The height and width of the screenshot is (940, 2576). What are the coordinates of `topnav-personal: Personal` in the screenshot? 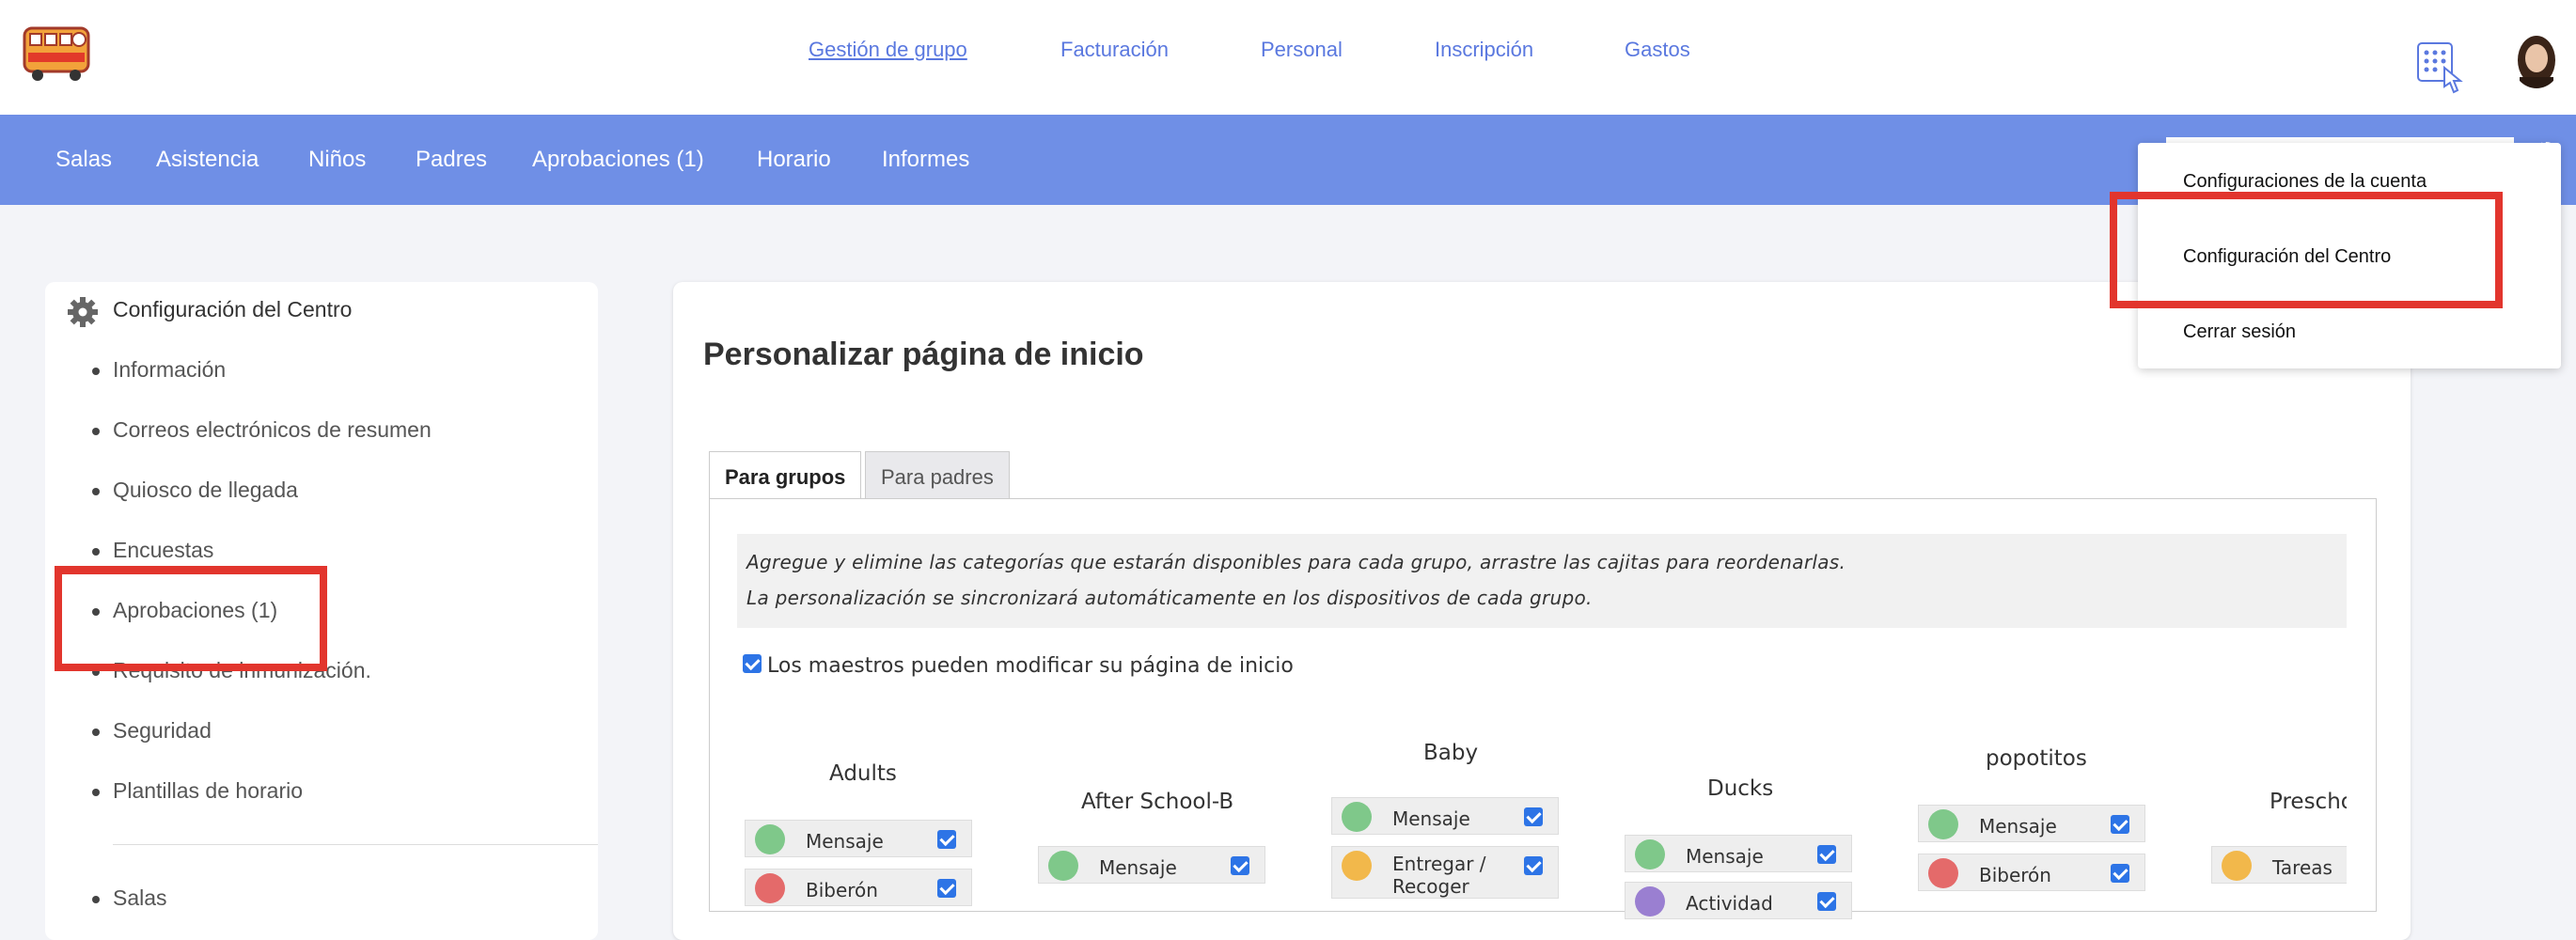 It's located at (1302, 50).